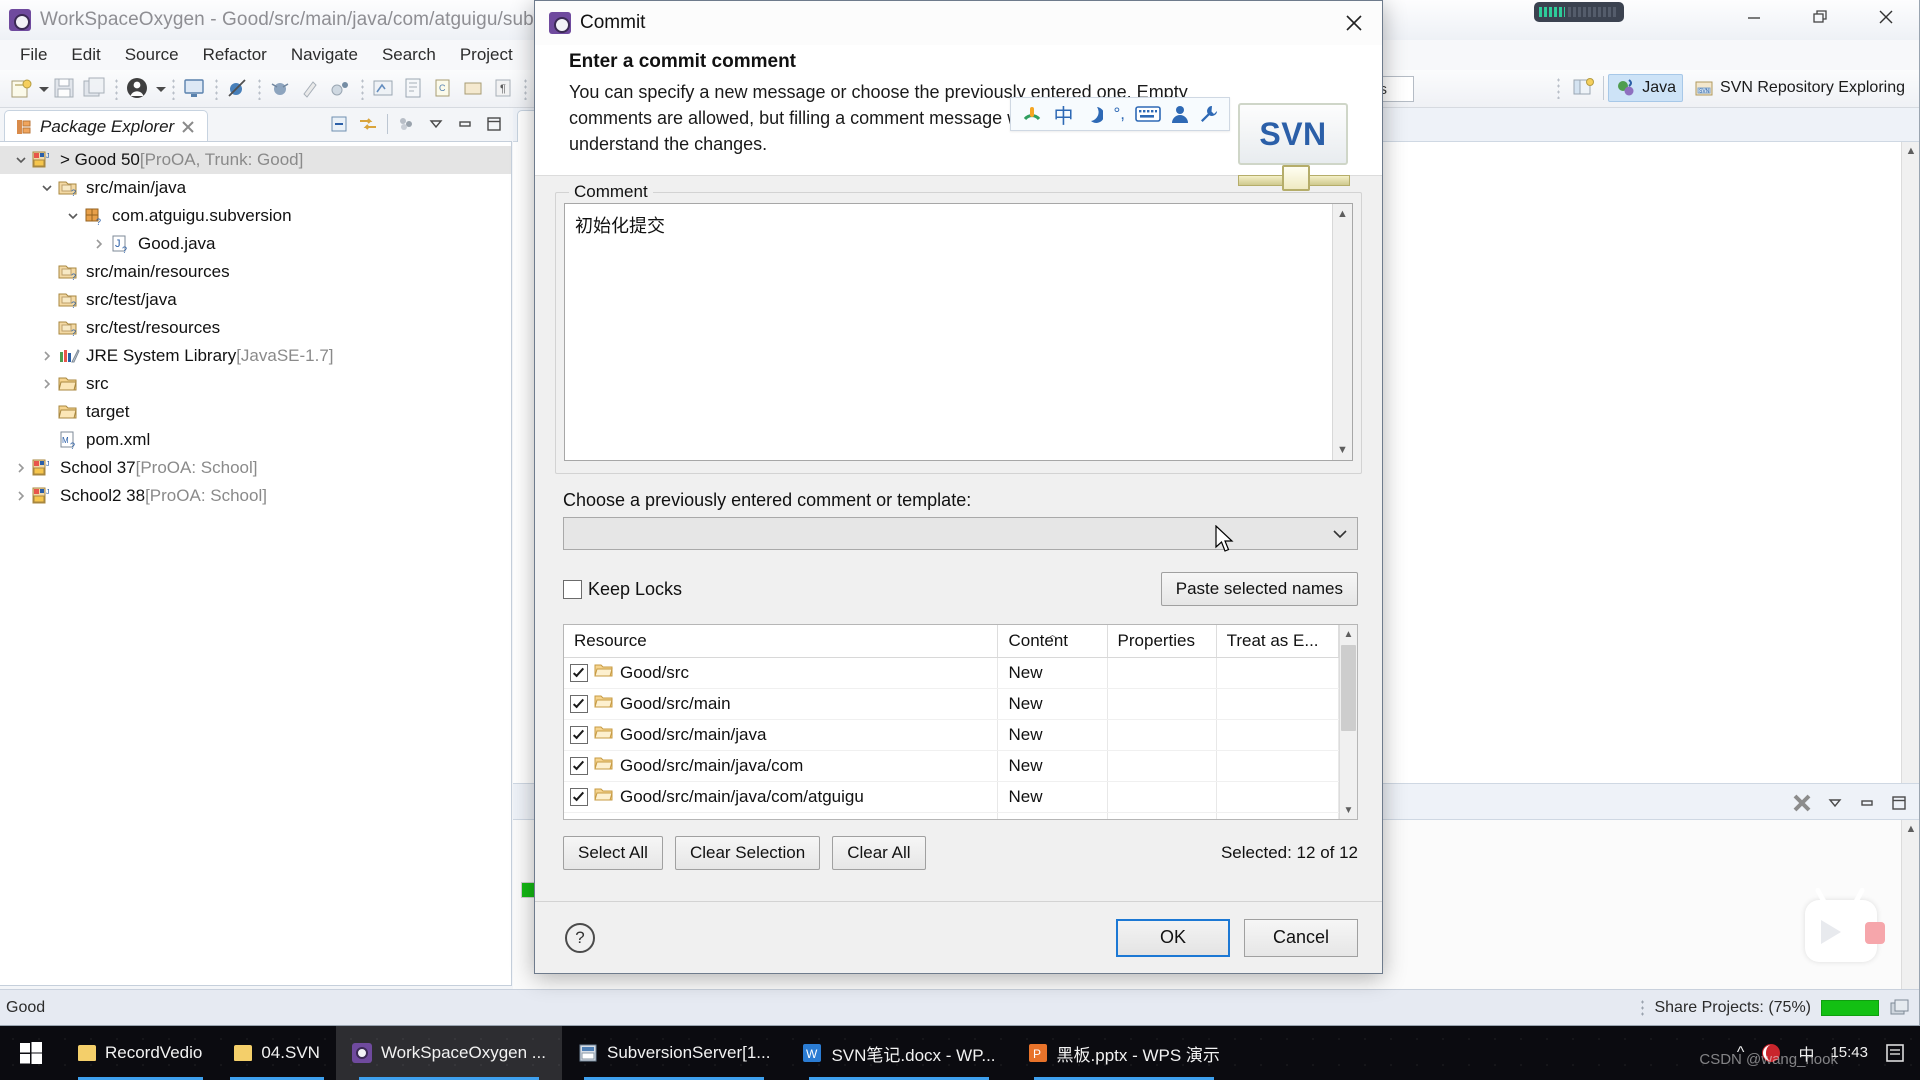  I want to click on coverage-icon, so click(341, 89).